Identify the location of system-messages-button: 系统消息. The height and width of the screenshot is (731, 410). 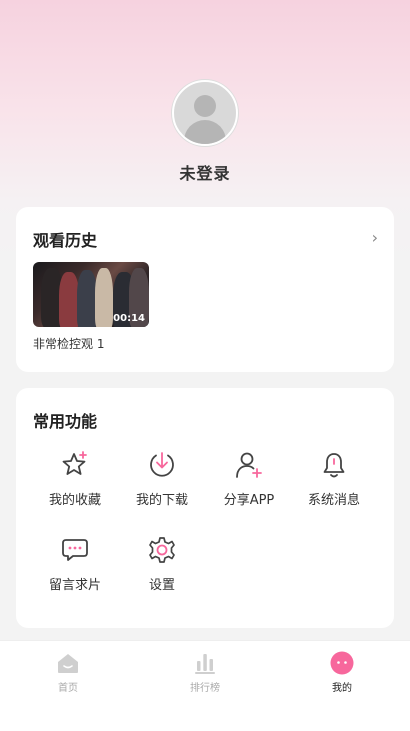
(334, 479).